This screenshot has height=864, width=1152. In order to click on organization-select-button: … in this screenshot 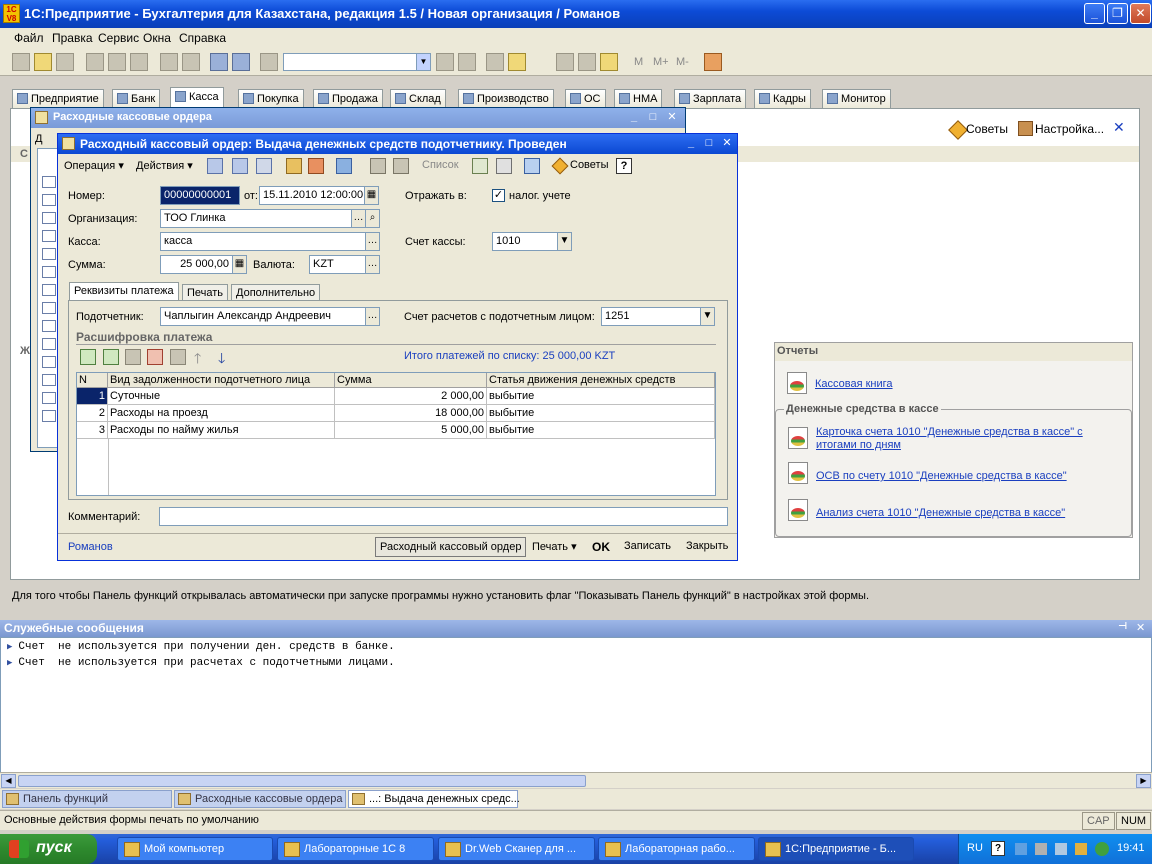, I will do `click(358, 218)`.